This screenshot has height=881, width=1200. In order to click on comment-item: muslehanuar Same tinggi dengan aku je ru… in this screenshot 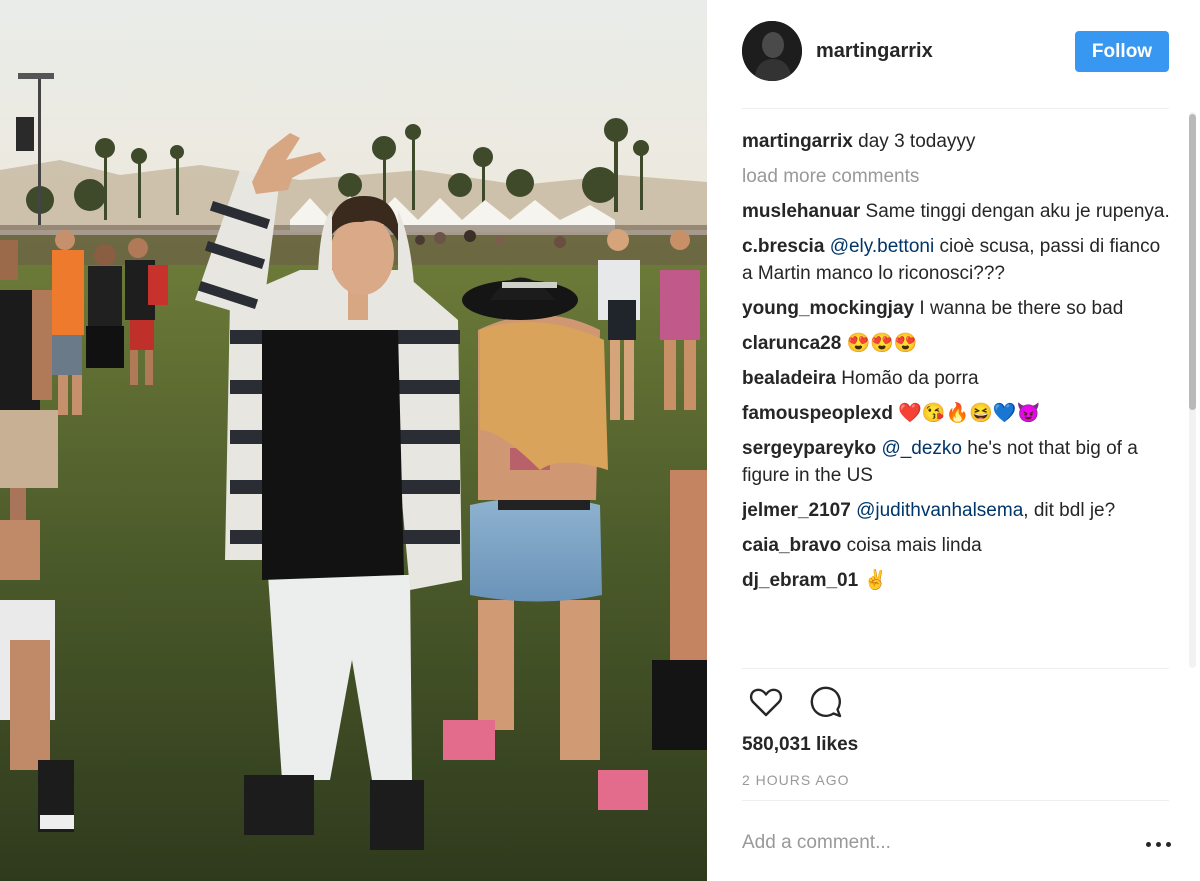, I will do `click(957, 211)`.